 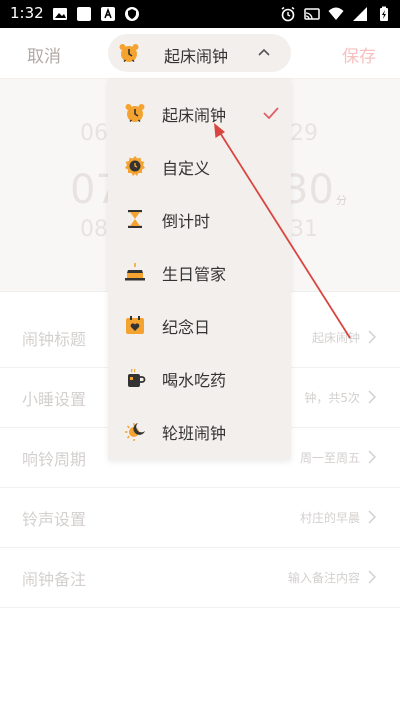 I want to click on menu-item-anniversary: 纪念日, so click(x=199, y=325).